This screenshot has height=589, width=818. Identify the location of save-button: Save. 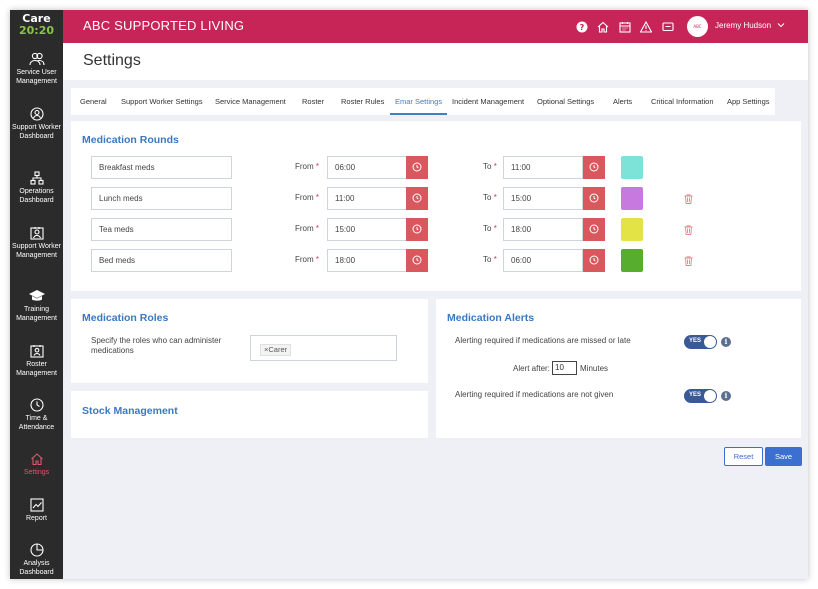
(783, 456).